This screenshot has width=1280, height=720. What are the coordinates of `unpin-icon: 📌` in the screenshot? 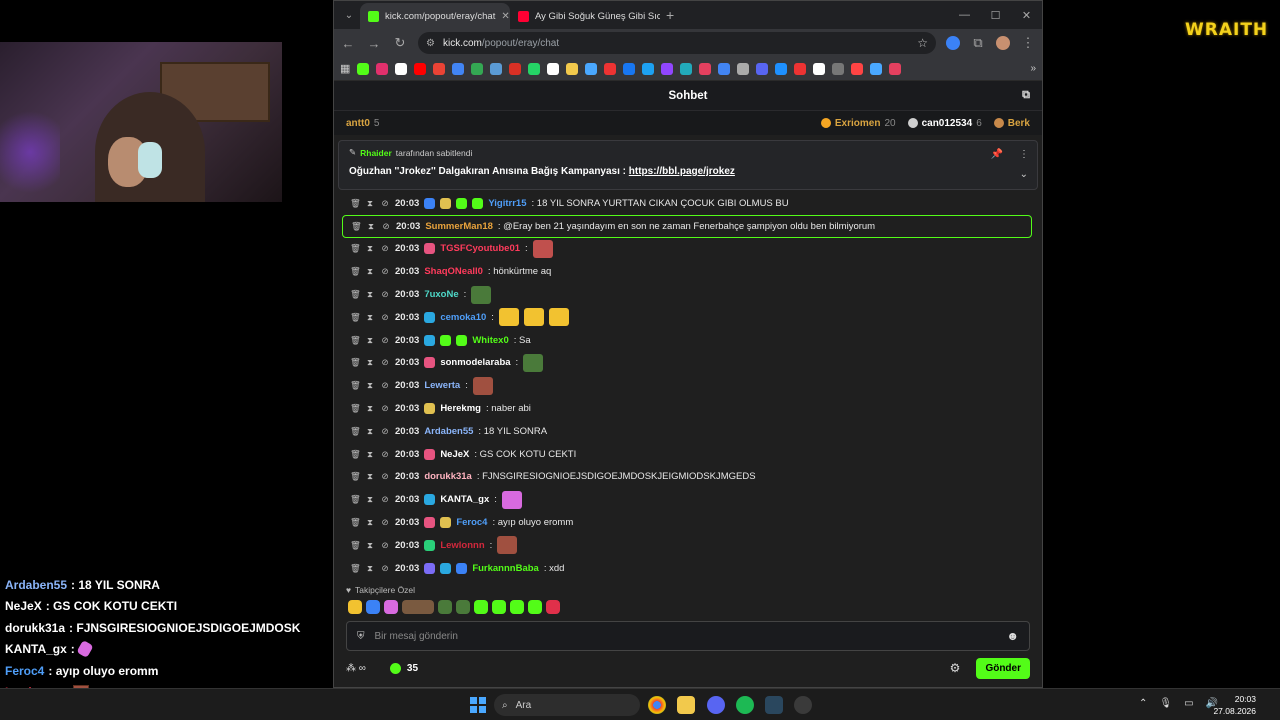 It's located at (997, 154).